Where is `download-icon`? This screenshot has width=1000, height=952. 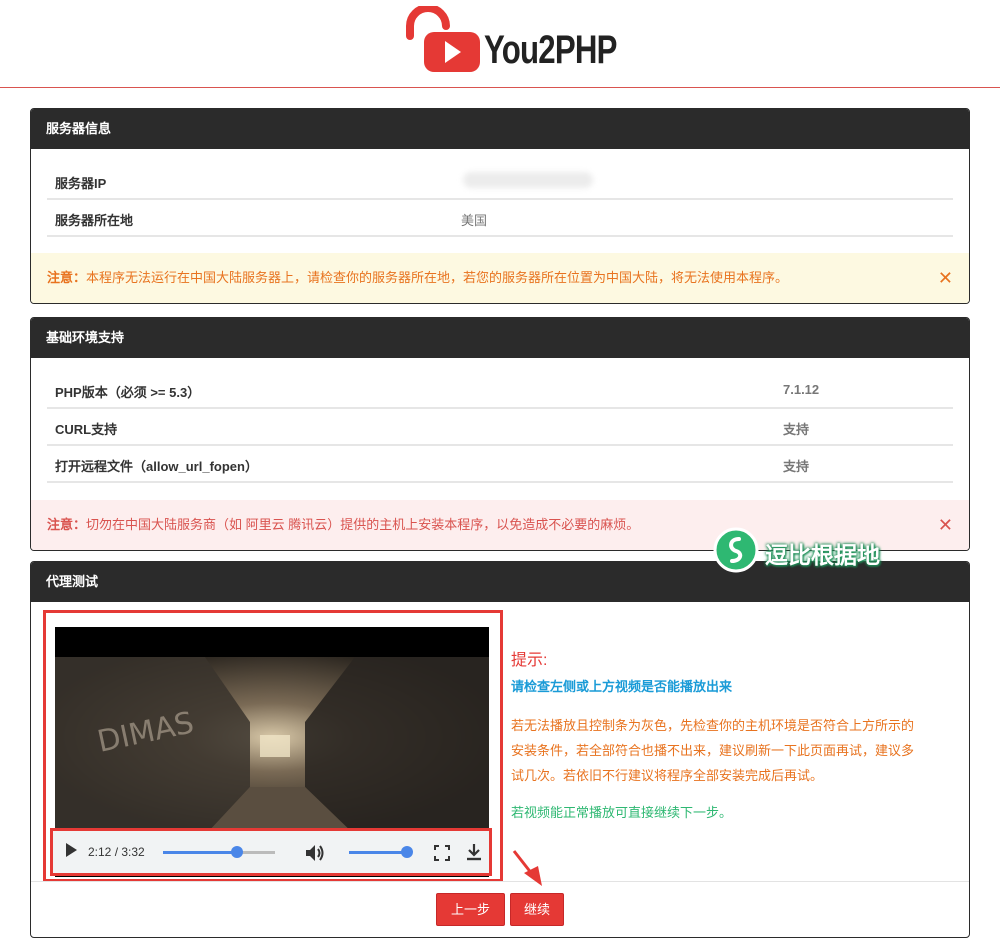
download-icon is located at coordinates (474, 852).